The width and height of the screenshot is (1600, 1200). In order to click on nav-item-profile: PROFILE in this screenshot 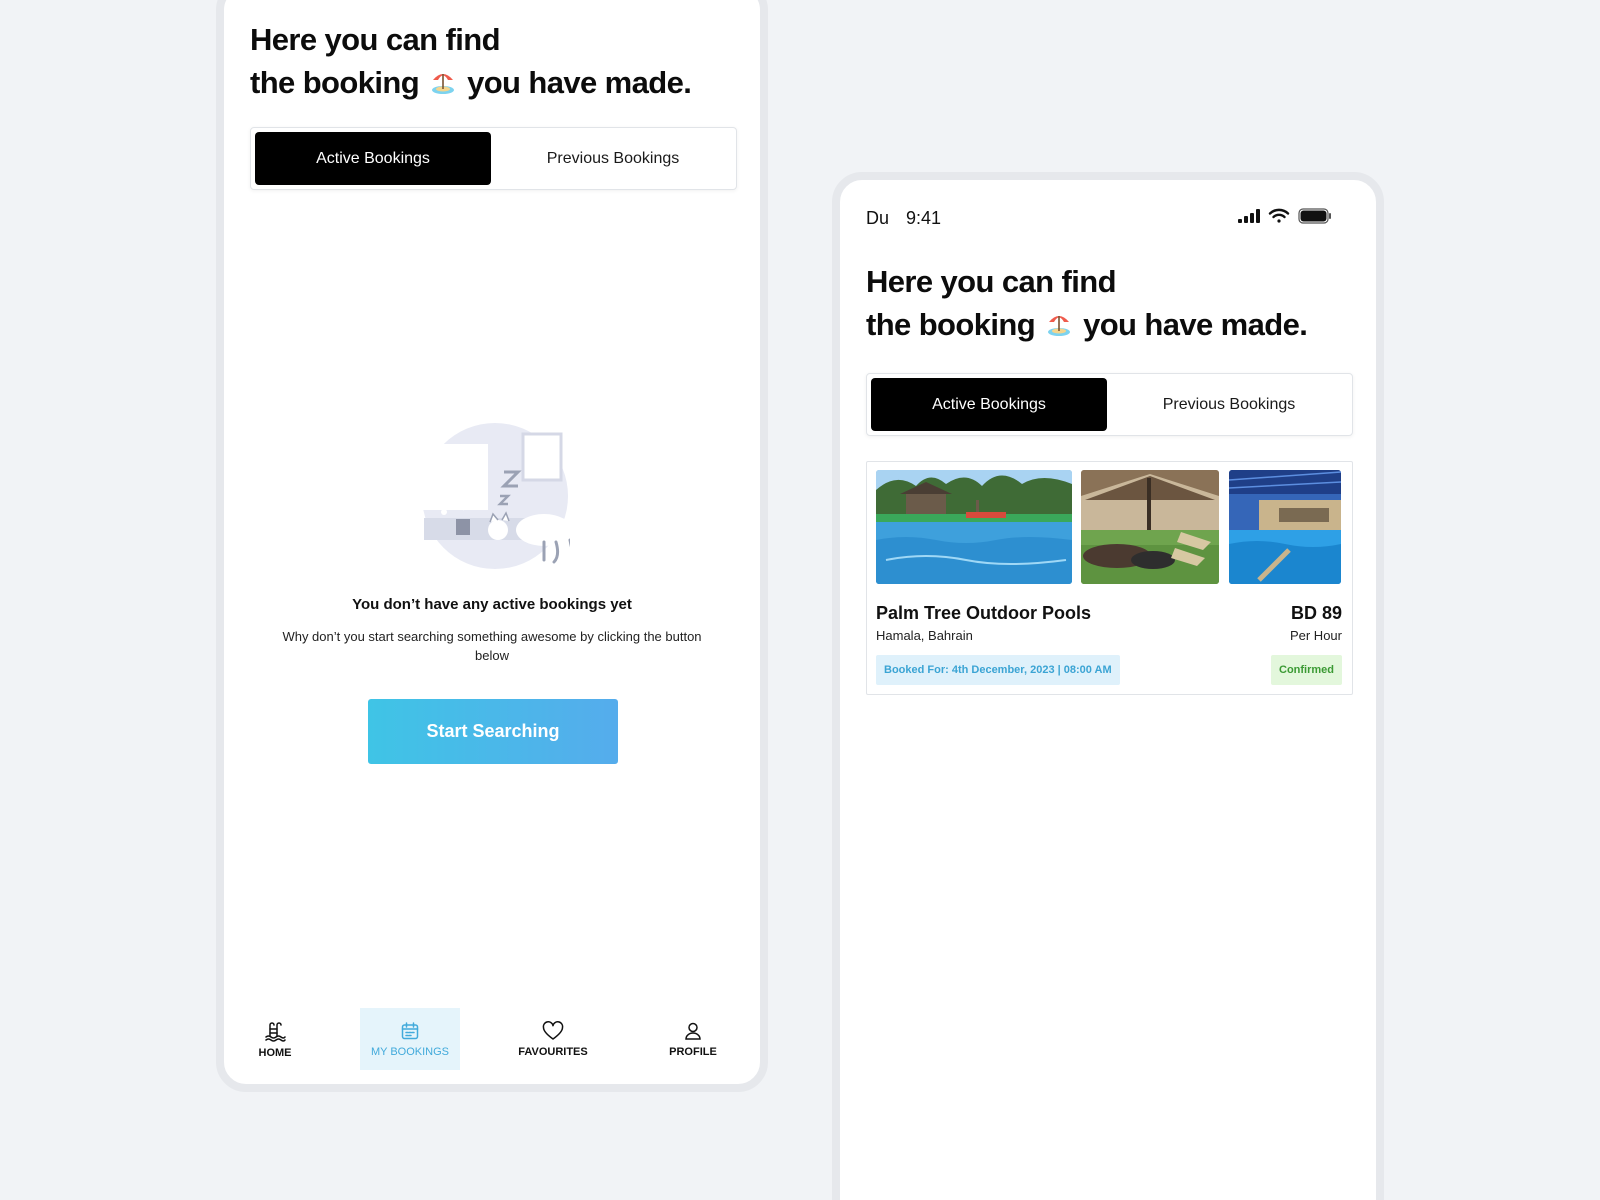, I will do `click(693, 1039)`.